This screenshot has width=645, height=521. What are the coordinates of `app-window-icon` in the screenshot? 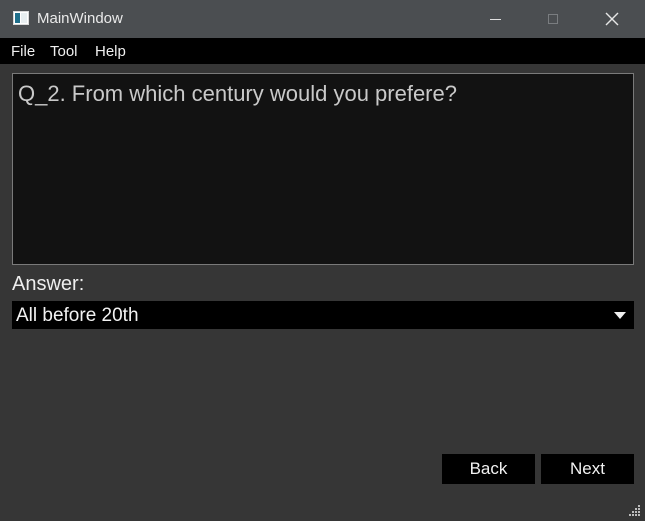 It's located at (21, 18).